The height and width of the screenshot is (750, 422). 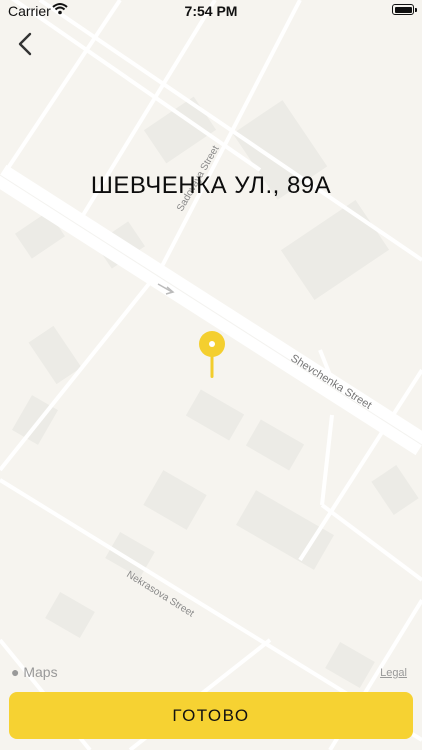 What do you see at coordinates (211, 185) in the screenshot?
I see `address-title: ШЕВЧЕНКА УЛ., 89А` at bounding box center [211, 185].